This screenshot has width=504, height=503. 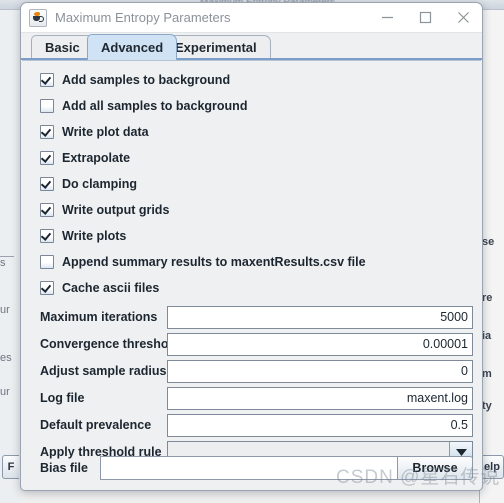 What do you see at coordinates (38, 17) in the screenshot?
I see `java-coffee-cup-icon` at bounding box center [38, 17].